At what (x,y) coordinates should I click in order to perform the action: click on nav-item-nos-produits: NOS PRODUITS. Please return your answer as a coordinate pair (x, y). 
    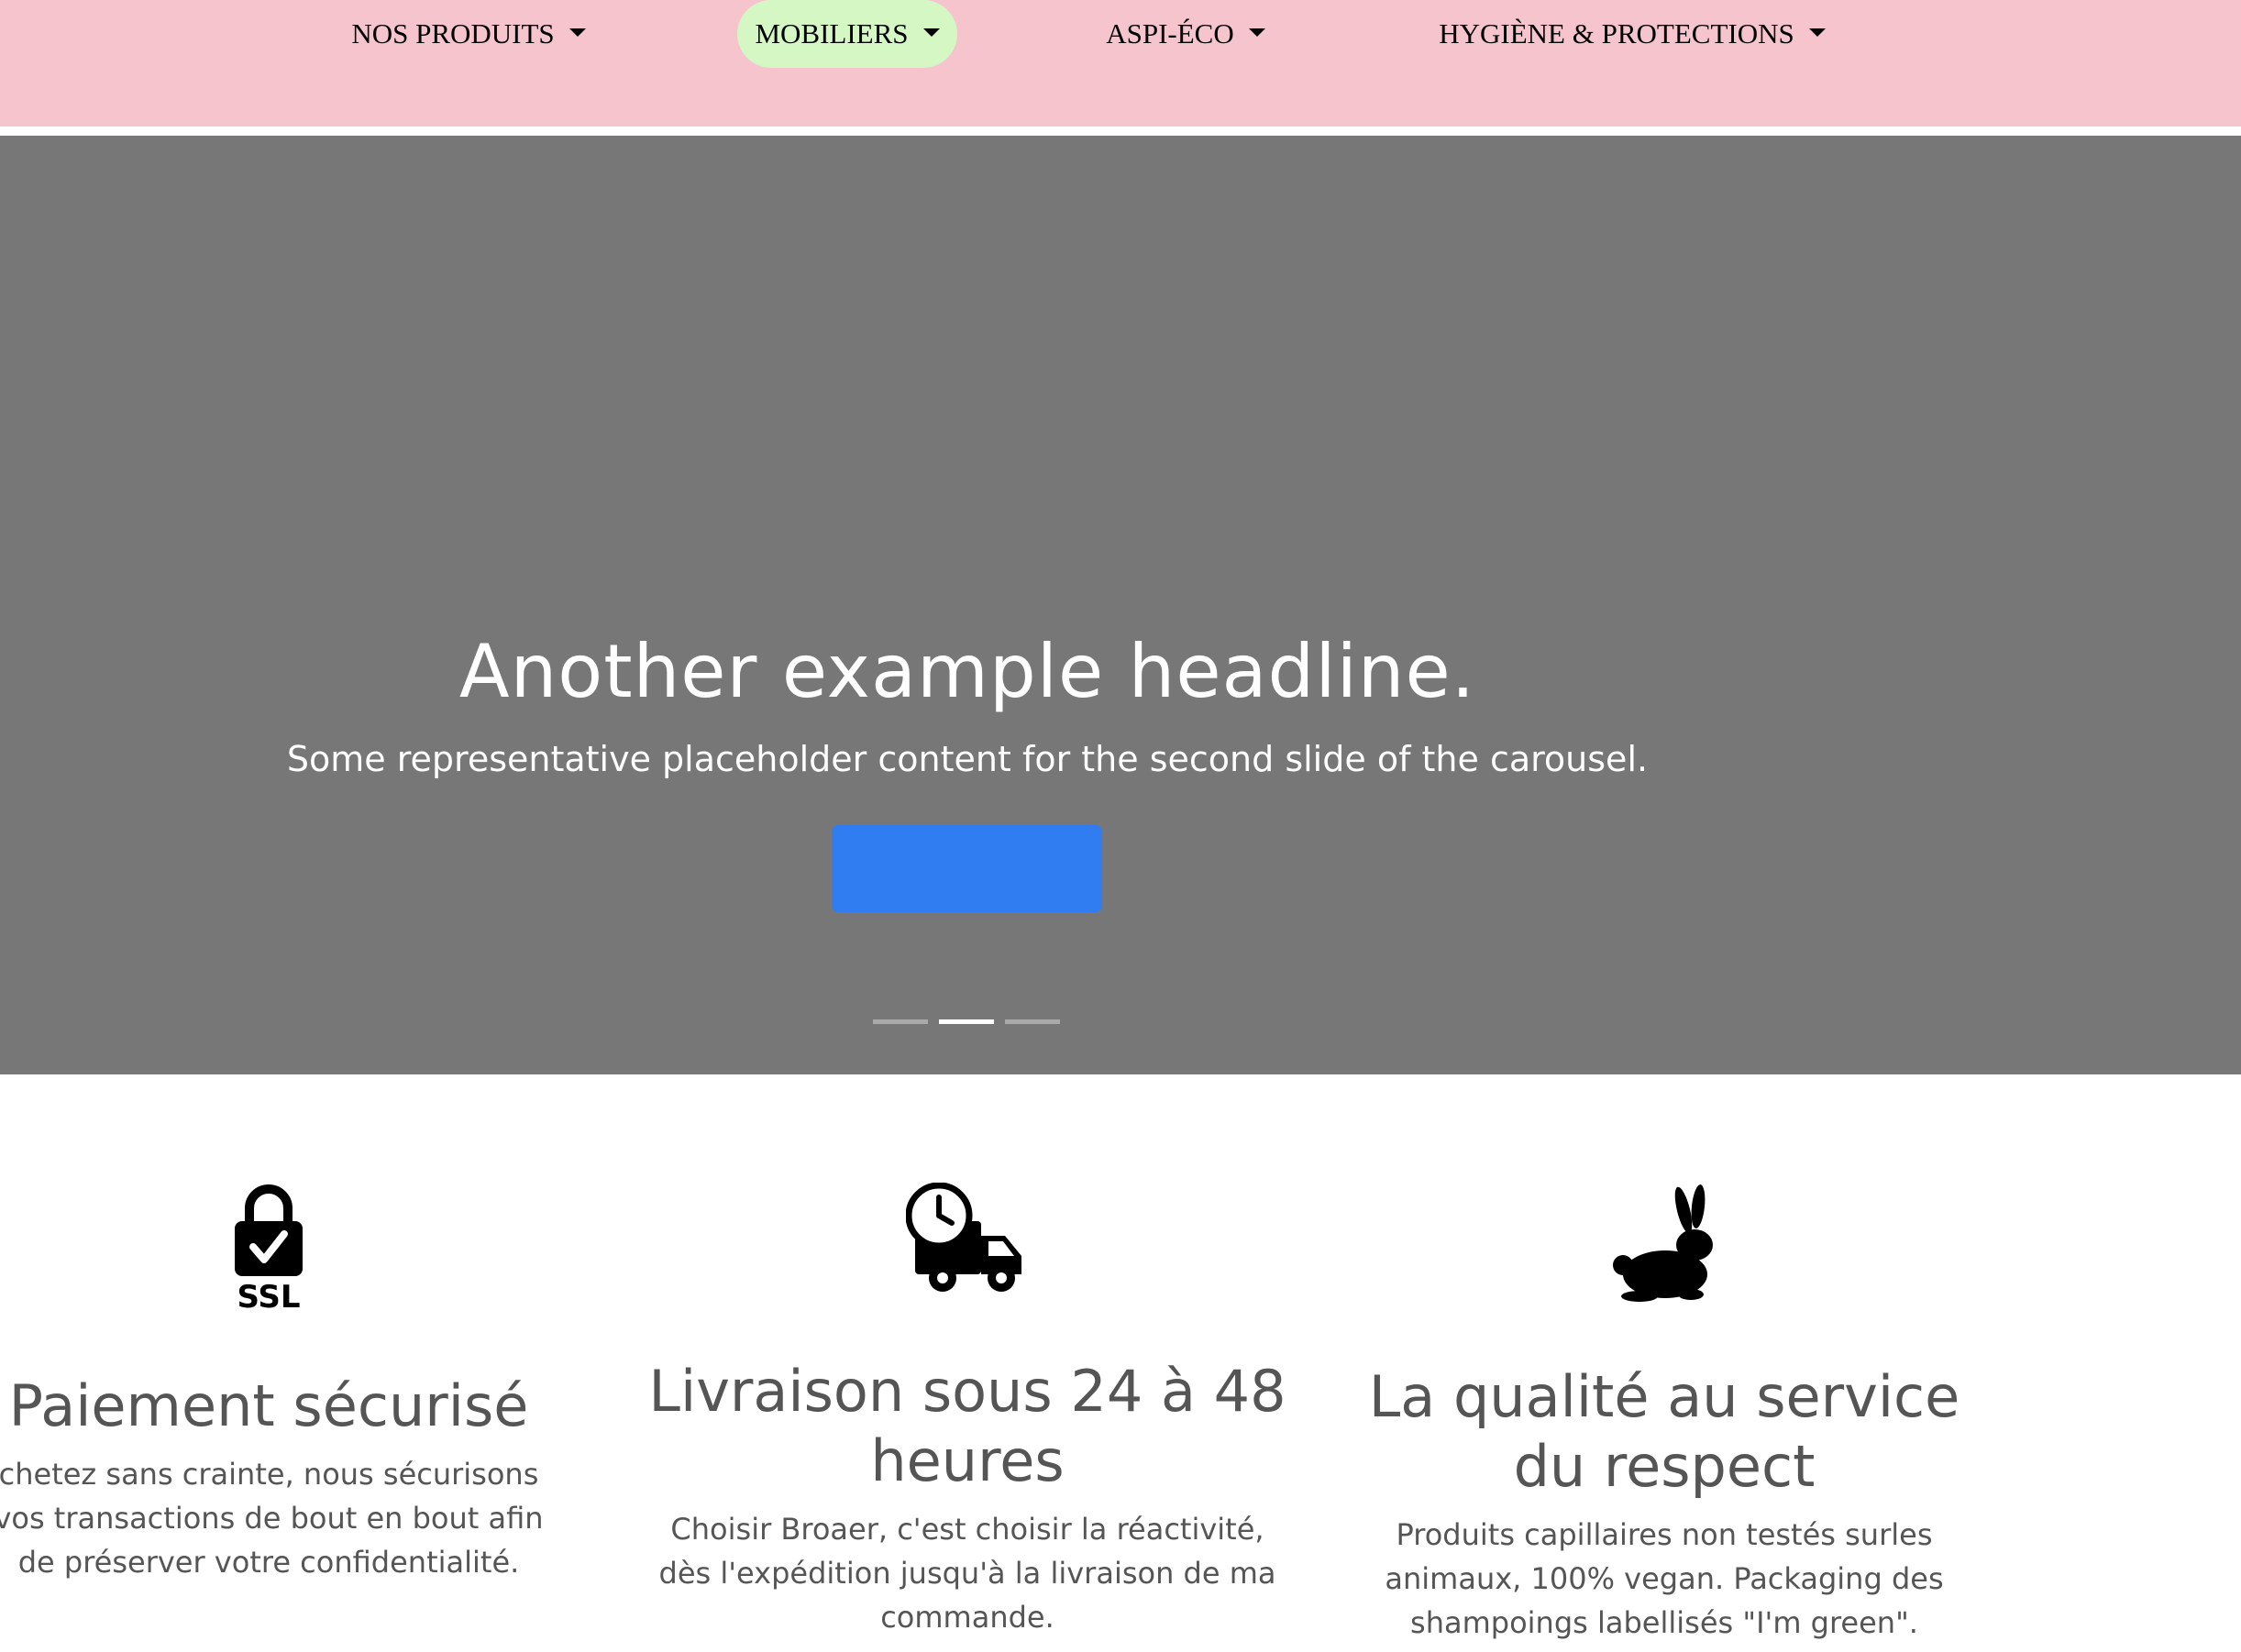
    Looking at the image, I should click on (469, 34).